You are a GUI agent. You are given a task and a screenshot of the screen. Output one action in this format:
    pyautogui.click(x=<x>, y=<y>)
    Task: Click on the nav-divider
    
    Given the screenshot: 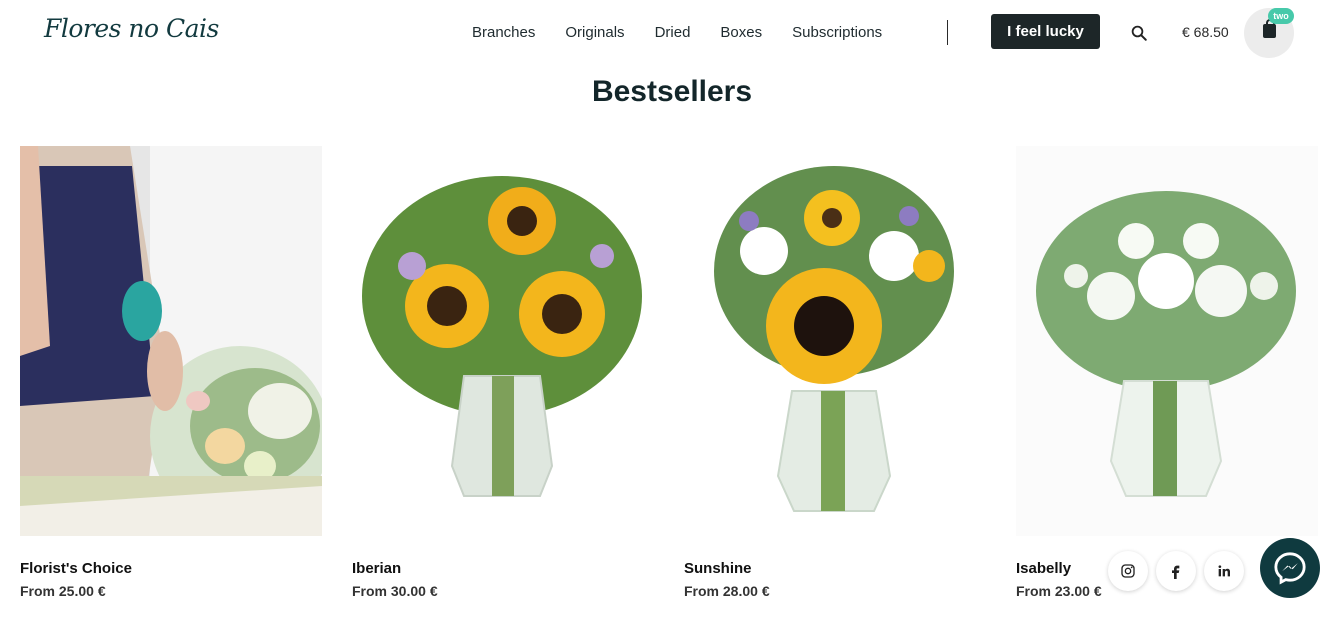 What is the action you would take?
    pyautogui.click(x=947, y=32)
    